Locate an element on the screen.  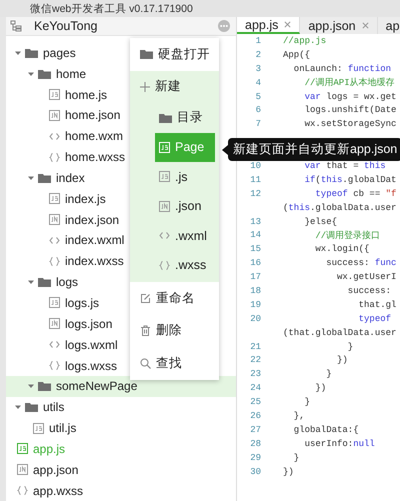
line-number: 5 is located at coordinates (257, 97).